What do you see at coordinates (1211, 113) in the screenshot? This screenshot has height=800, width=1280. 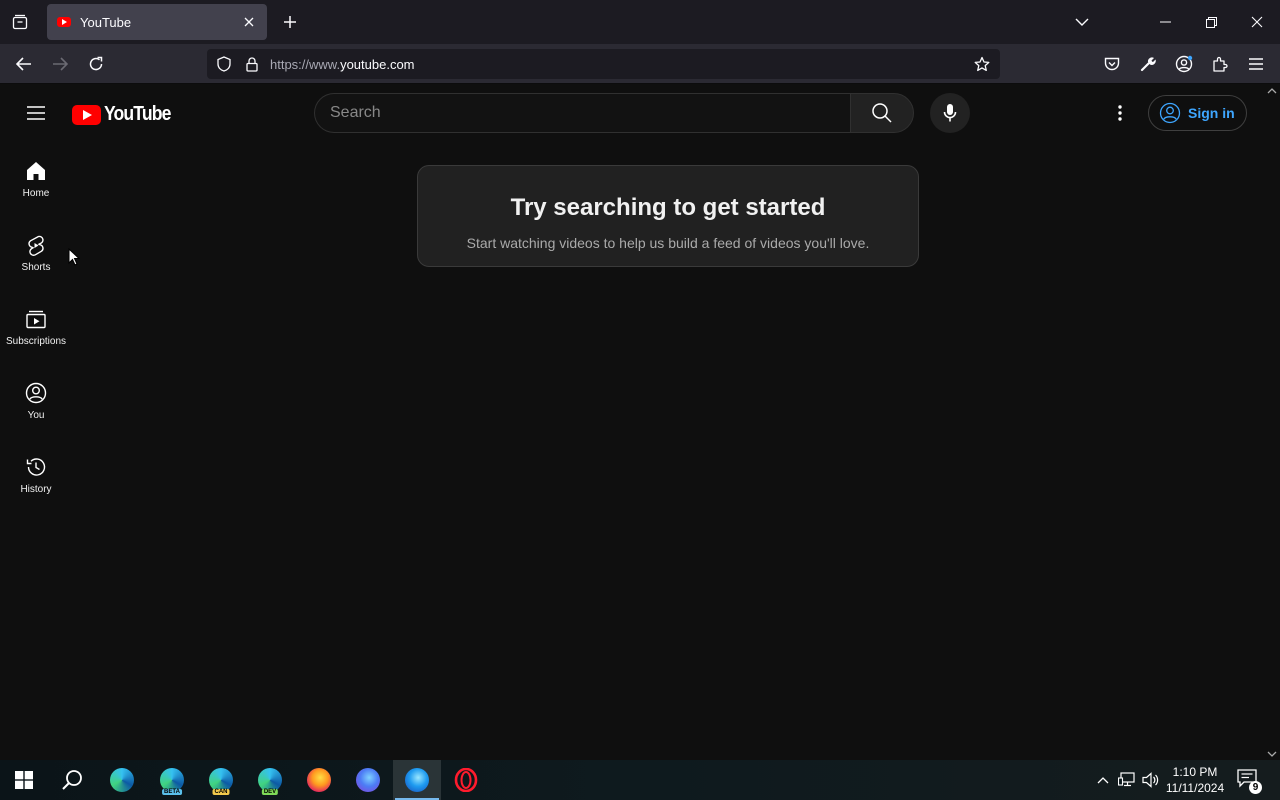 I see `sign-in-label: Sign in` at bounding box center [1211, 113].